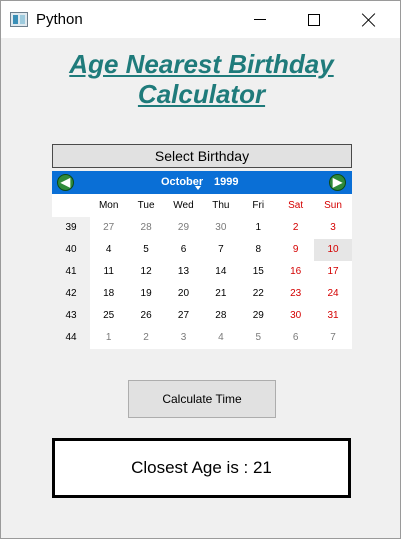 This screenshot has width=401, height=539. What do you see at coordinates (183, 294) in the screenshot?
I see `calendar-day: 20` at bounding box center [183, 294].